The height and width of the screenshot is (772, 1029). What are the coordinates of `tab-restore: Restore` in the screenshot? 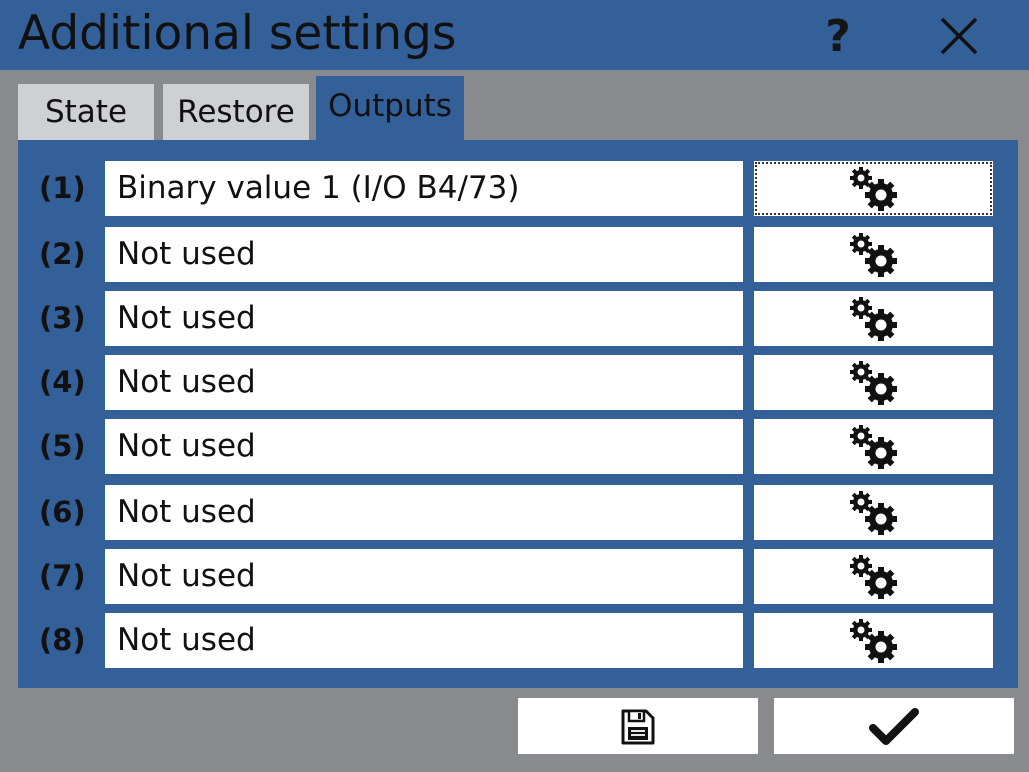 It's located at (236, 112).